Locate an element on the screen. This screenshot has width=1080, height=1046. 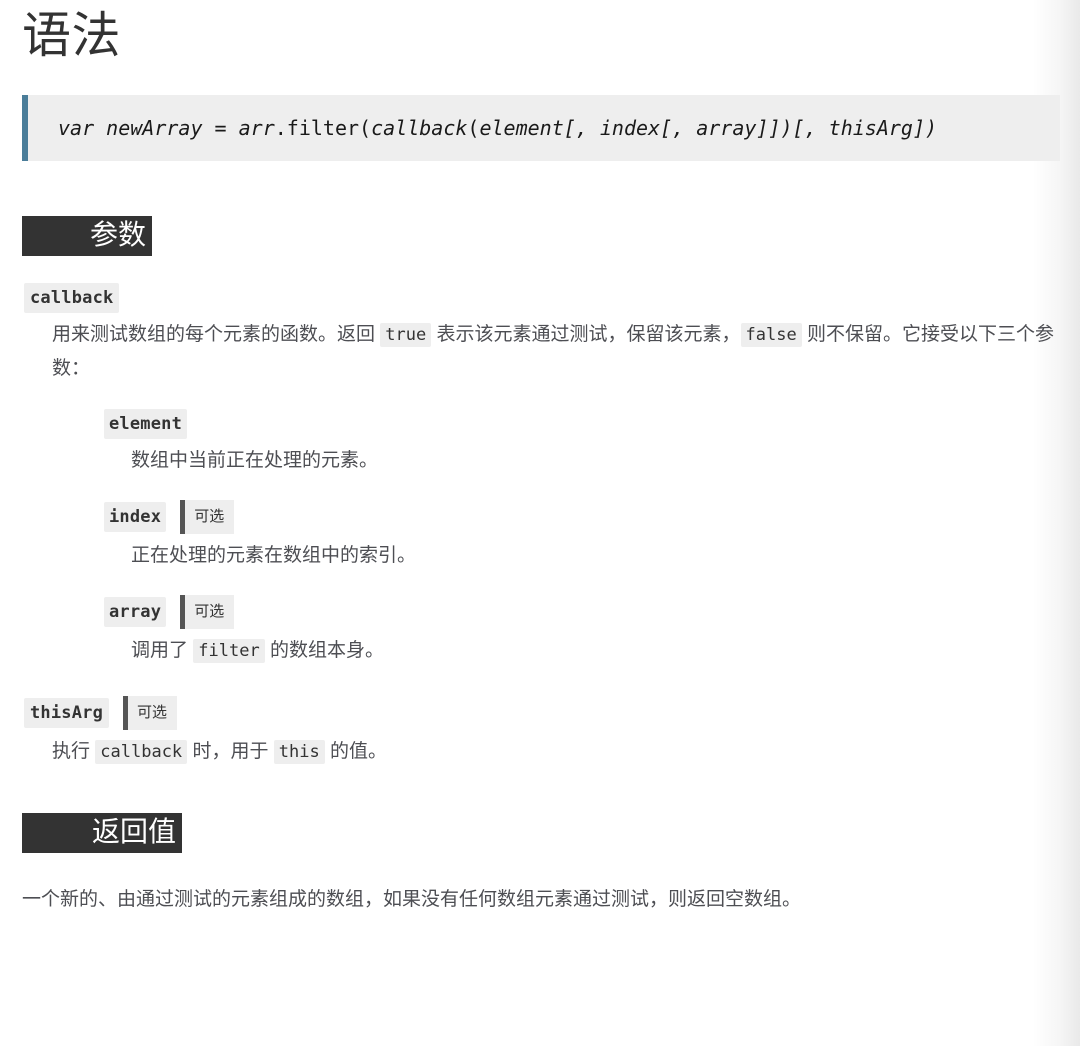
param-term-thisarg: thisArg 可选 is located at coordinates (540, 713).